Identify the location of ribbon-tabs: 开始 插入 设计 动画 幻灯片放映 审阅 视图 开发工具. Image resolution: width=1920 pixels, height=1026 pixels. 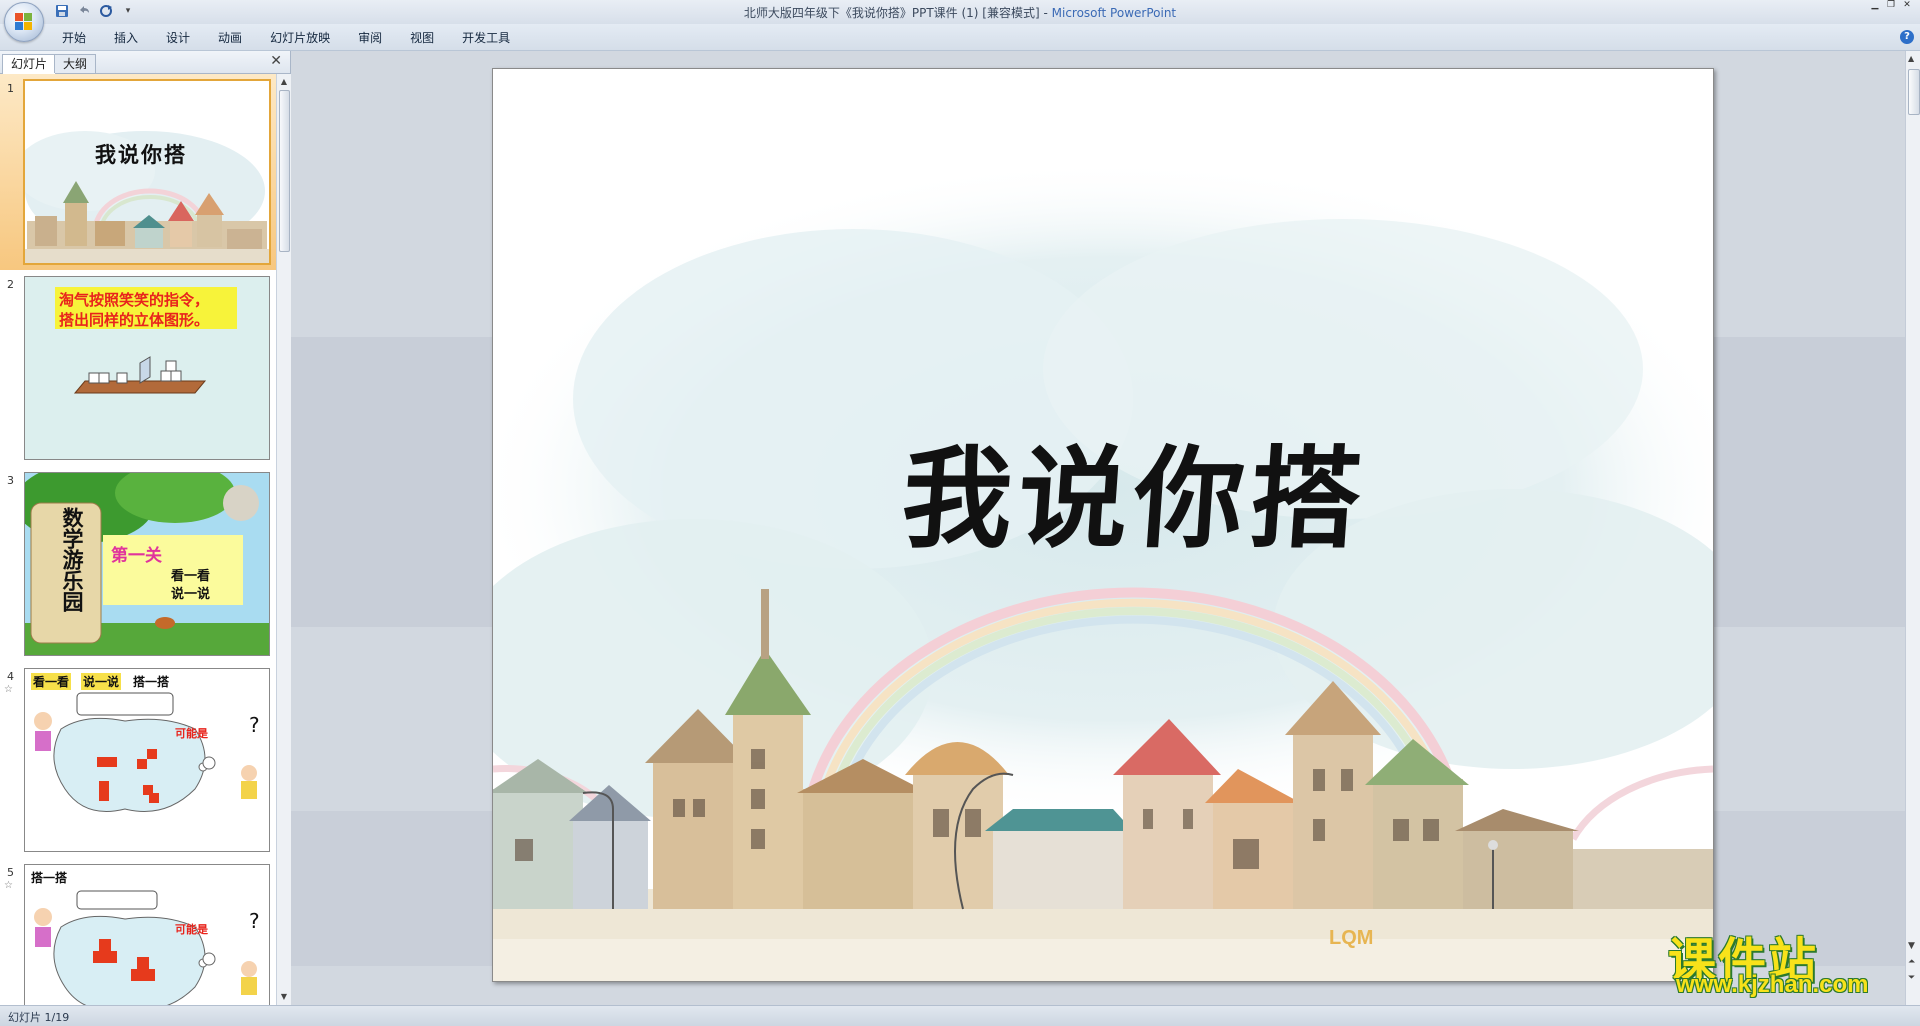
(286, 38).